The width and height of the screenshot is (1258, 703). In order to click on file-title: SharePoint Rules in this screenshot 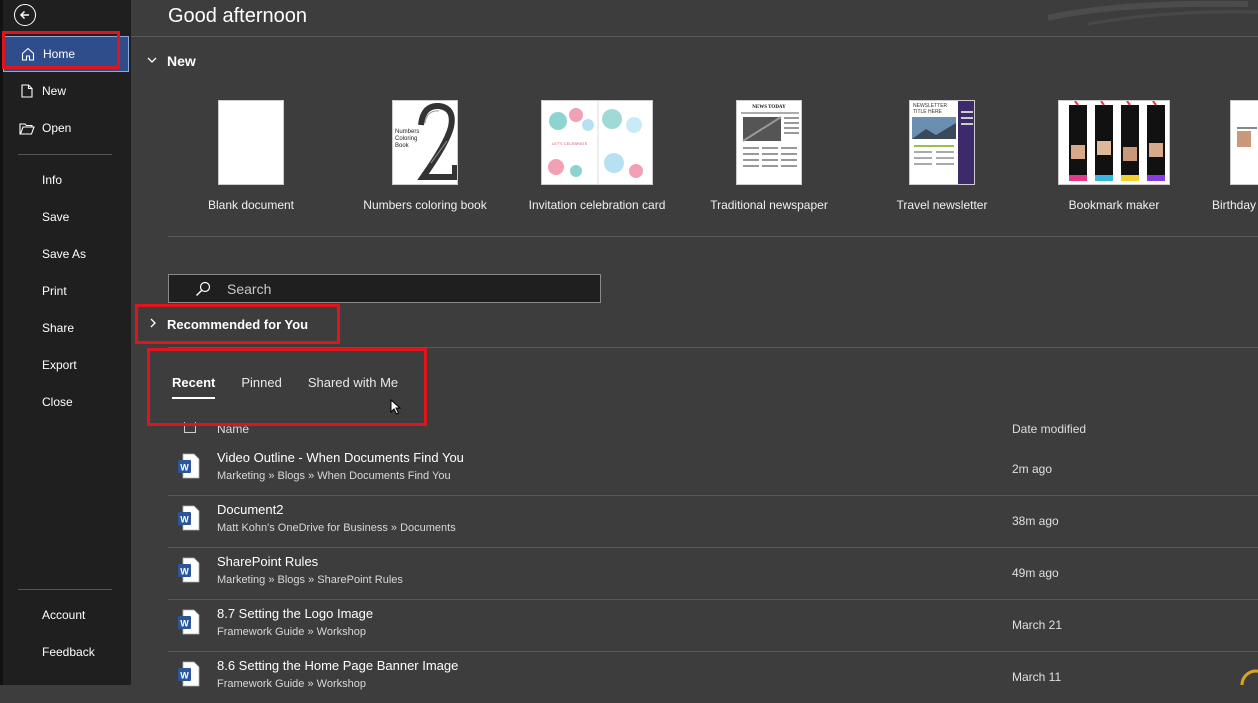, I will do `click(268, 561)`.